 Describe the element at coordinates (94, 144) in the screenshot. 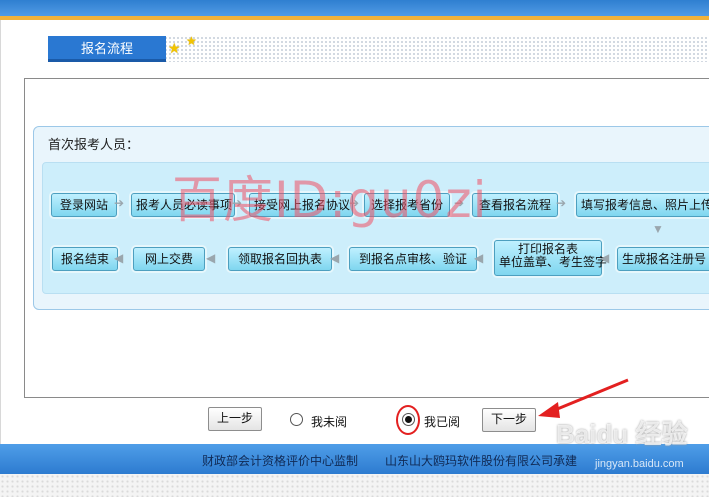

I see `flow-section-title: 首次报考人员：` at that location.